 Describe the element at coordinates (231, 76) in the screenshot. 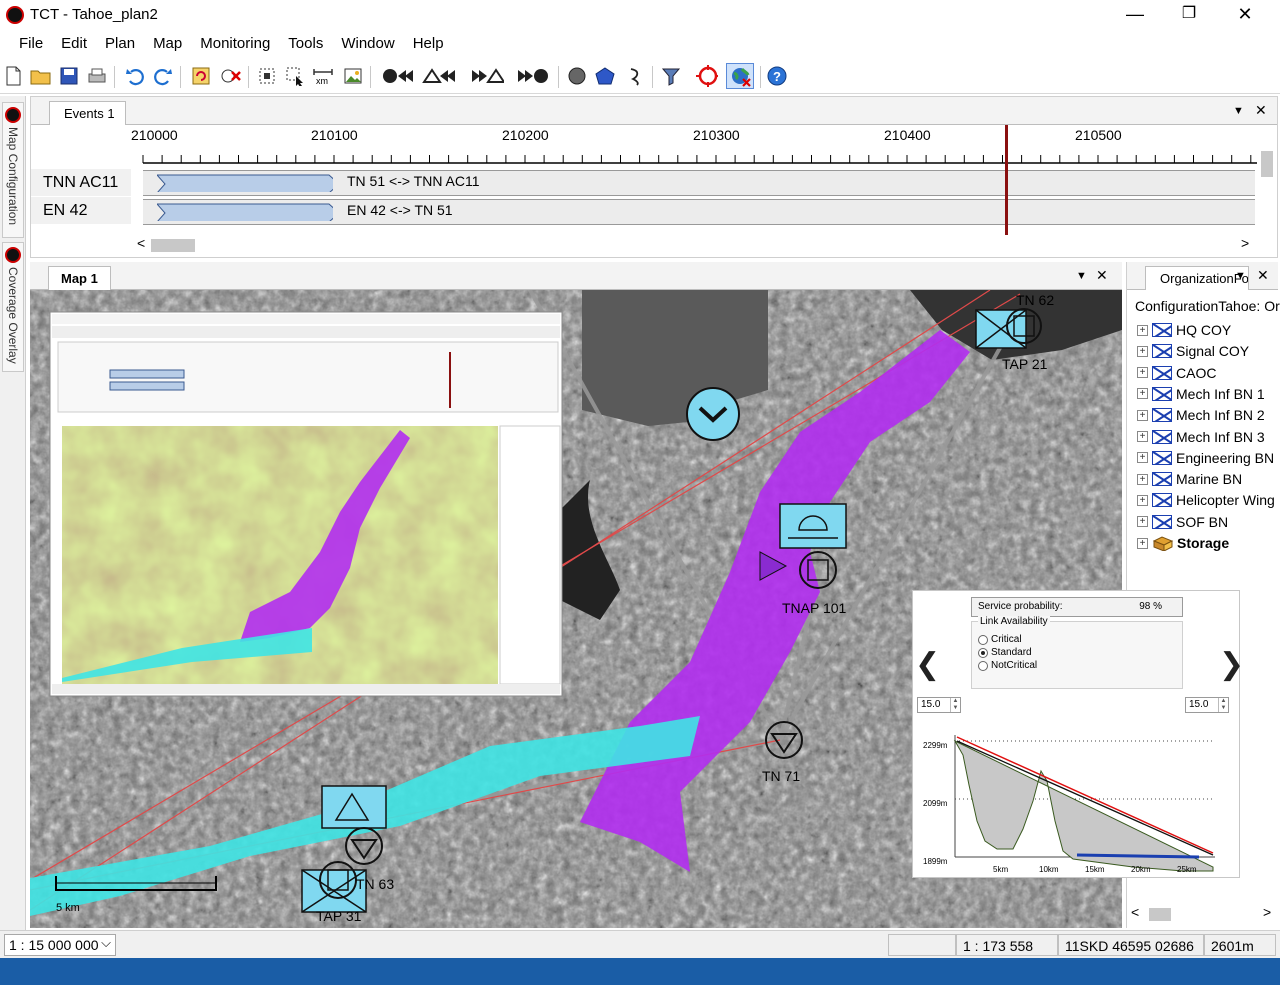

I see `delete-icon` at that location.